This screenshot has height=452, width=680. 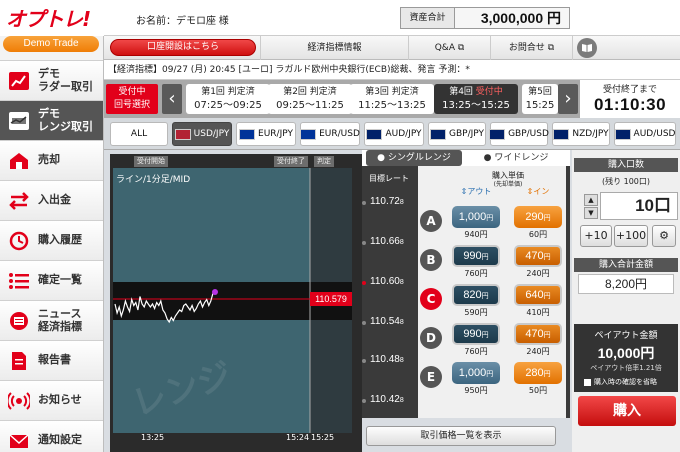 What do you see at coordinates (19, 401) in the screenshot?
I see `broadcast-icon` at bounding box center [19, 401].